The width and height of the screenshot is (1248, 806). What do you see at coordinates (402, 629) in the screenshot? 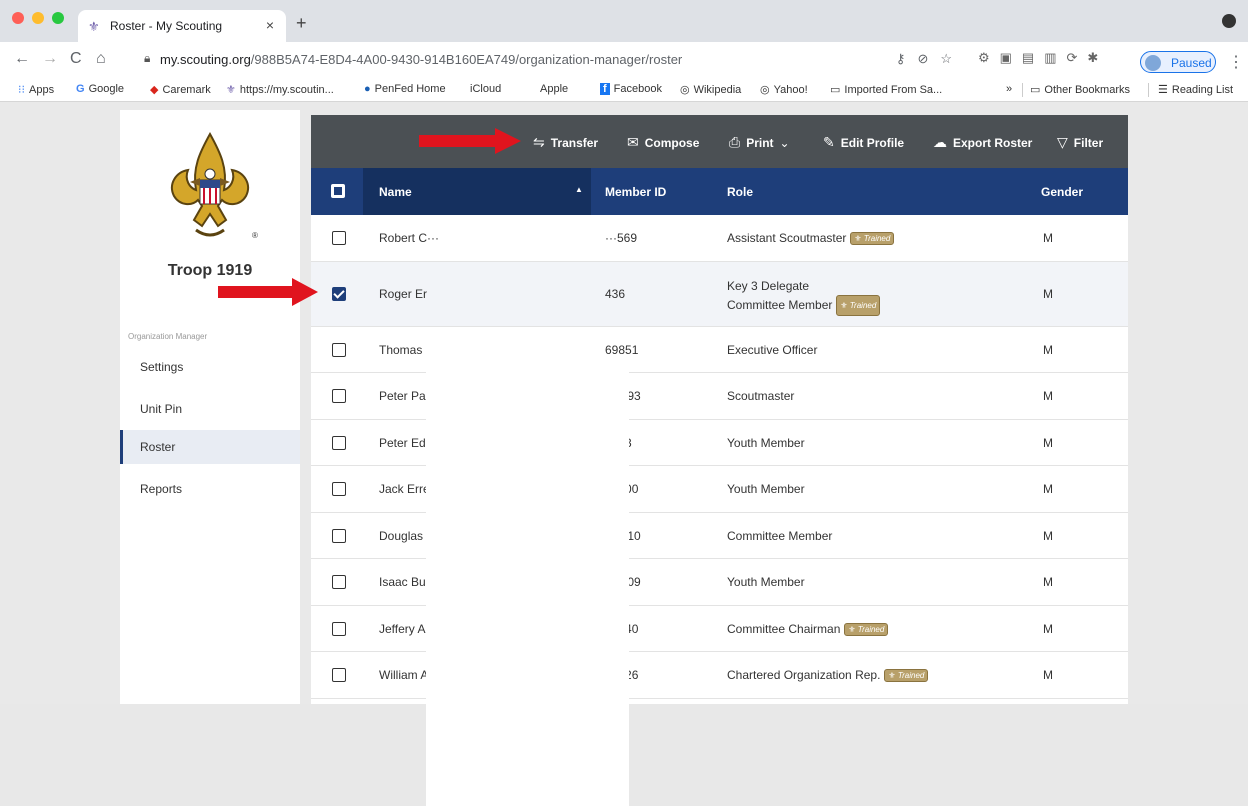
I see `member-name: Jeffery A` at bounding box center [402, 629].